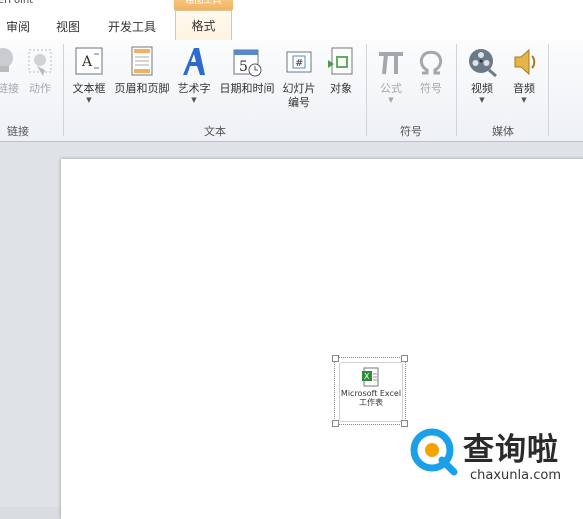  Describe the element at coordinates (203, 5) in the screenshot. I see `context-tab-header: 绘图工具` at that location.